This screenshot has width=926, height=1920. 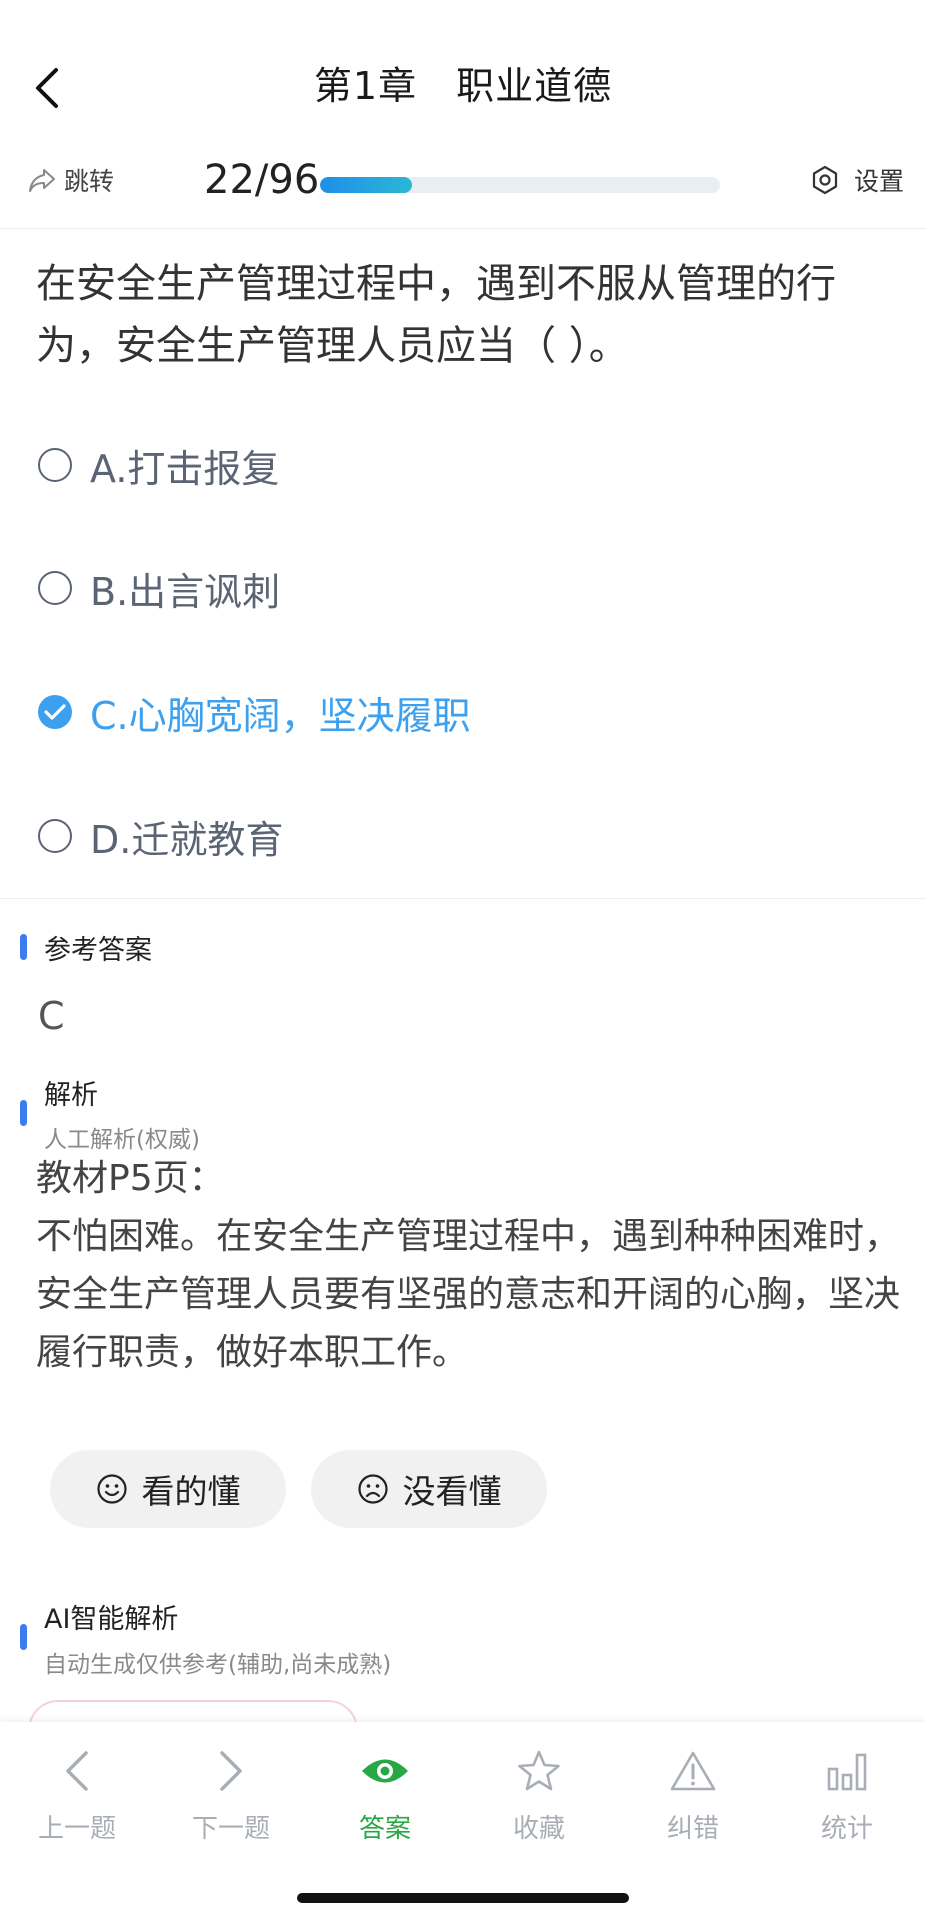 What do you see at coordinates (280, 715) in the screenshot?
I see `option-label: C.心胸宽阔，坚决履职` at bounding box center [280, 715].